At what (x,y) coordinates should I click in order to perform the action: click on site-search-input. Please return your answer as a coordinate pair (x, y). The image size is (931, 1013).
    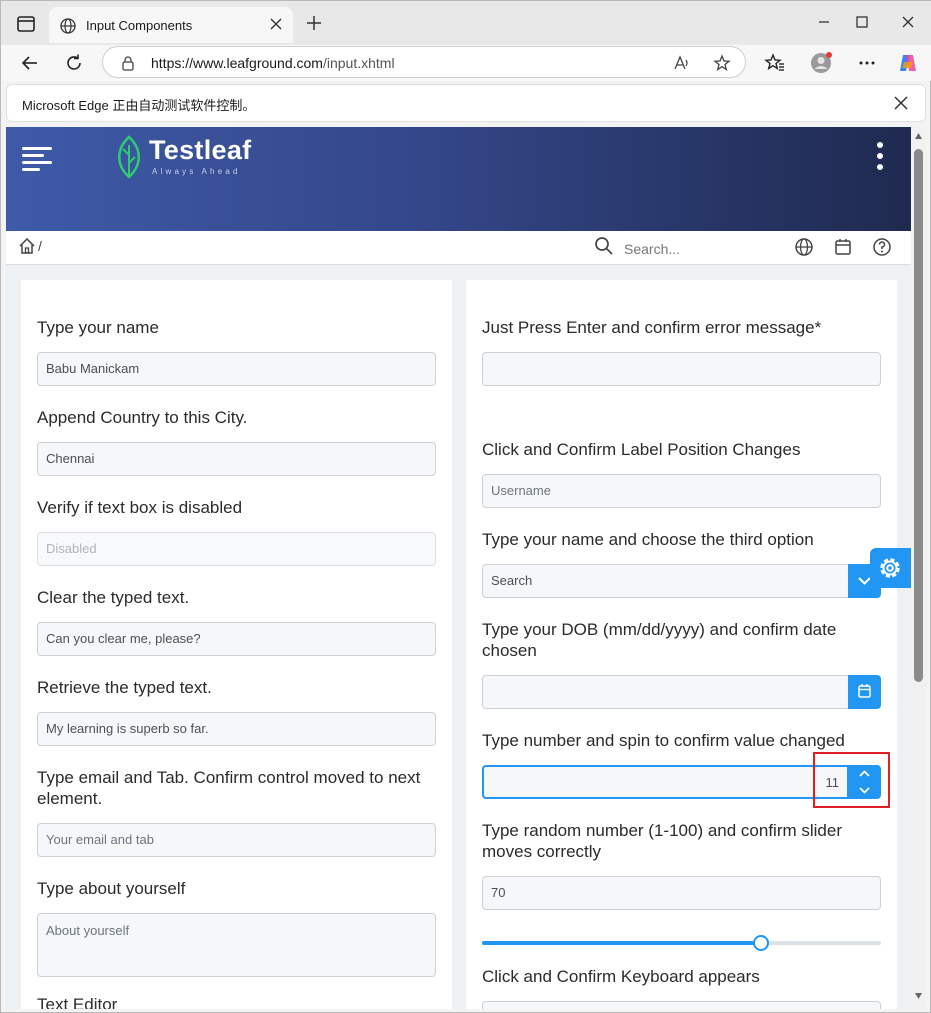
    Looking at the image, I should click on (699, 249).